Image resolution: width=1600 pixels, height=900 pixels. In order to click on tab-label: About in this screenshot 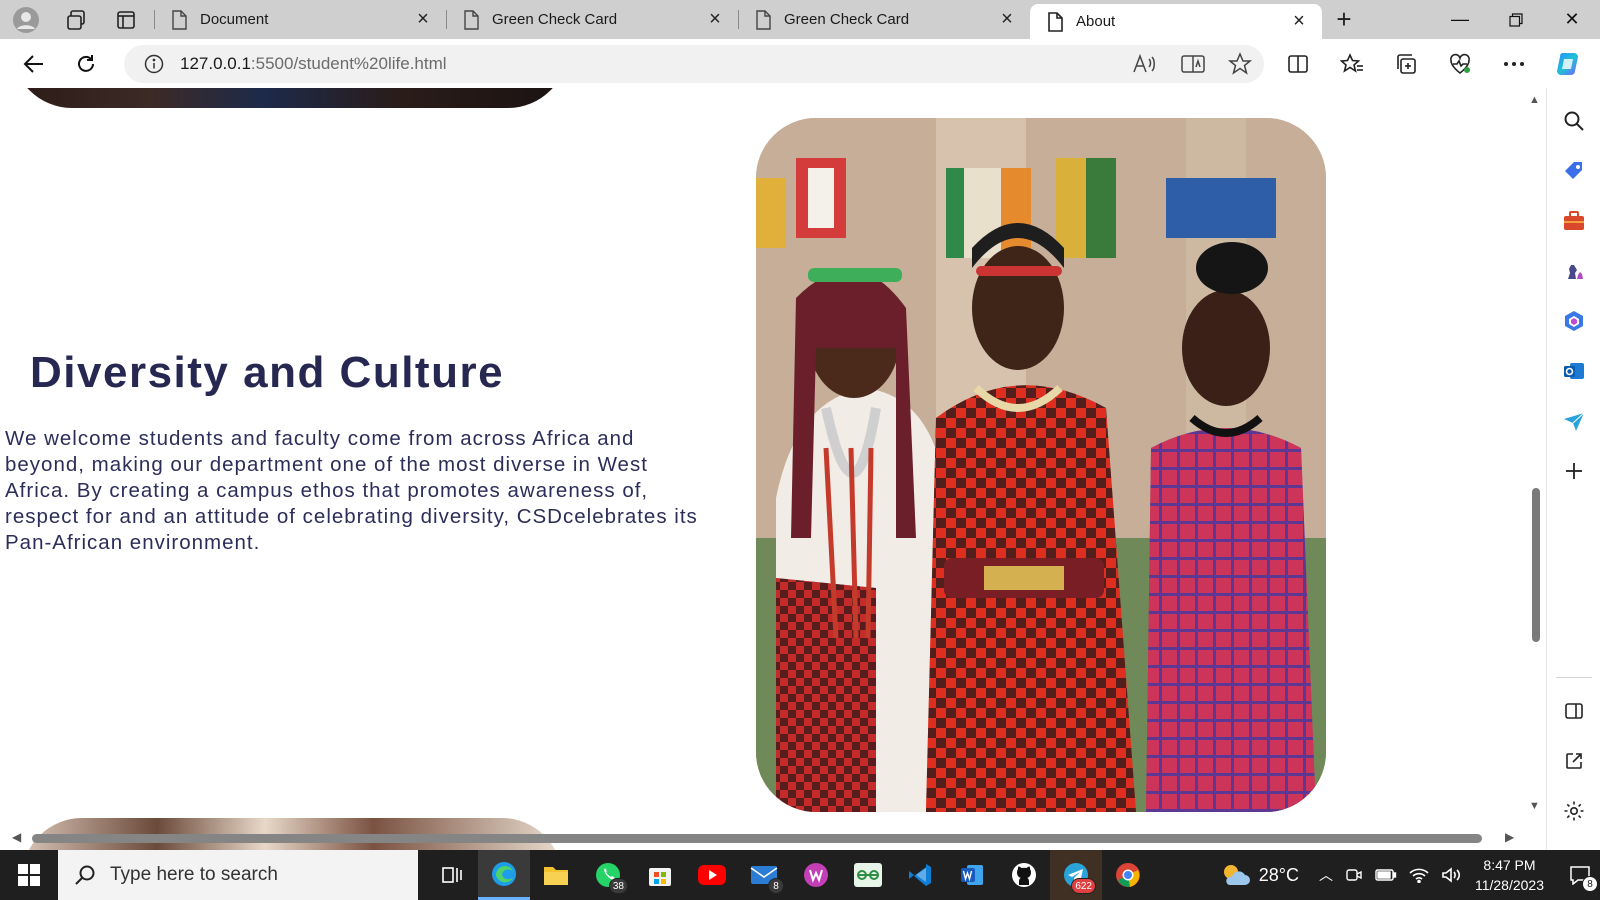, I will do `click(1096, 21)`.